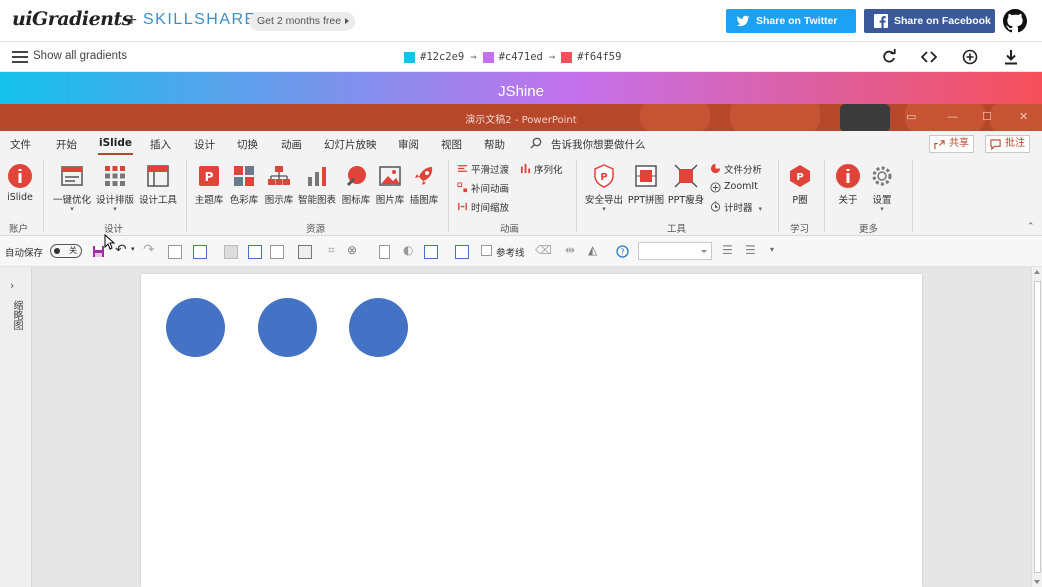  What do you see at coordinates (115, 188) in the screenshot?
I see `design-layout-button: 设计排版 ▾` at bounding box center [115, 188].